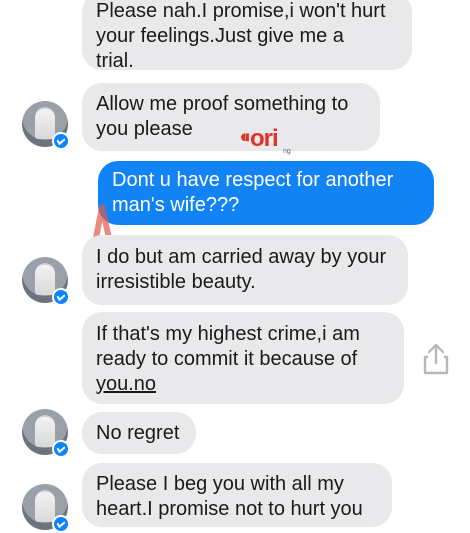 The width and height of the screenshot is (470, 533). I want to click on message-text: Allow me proof something to, so click(222, 104).